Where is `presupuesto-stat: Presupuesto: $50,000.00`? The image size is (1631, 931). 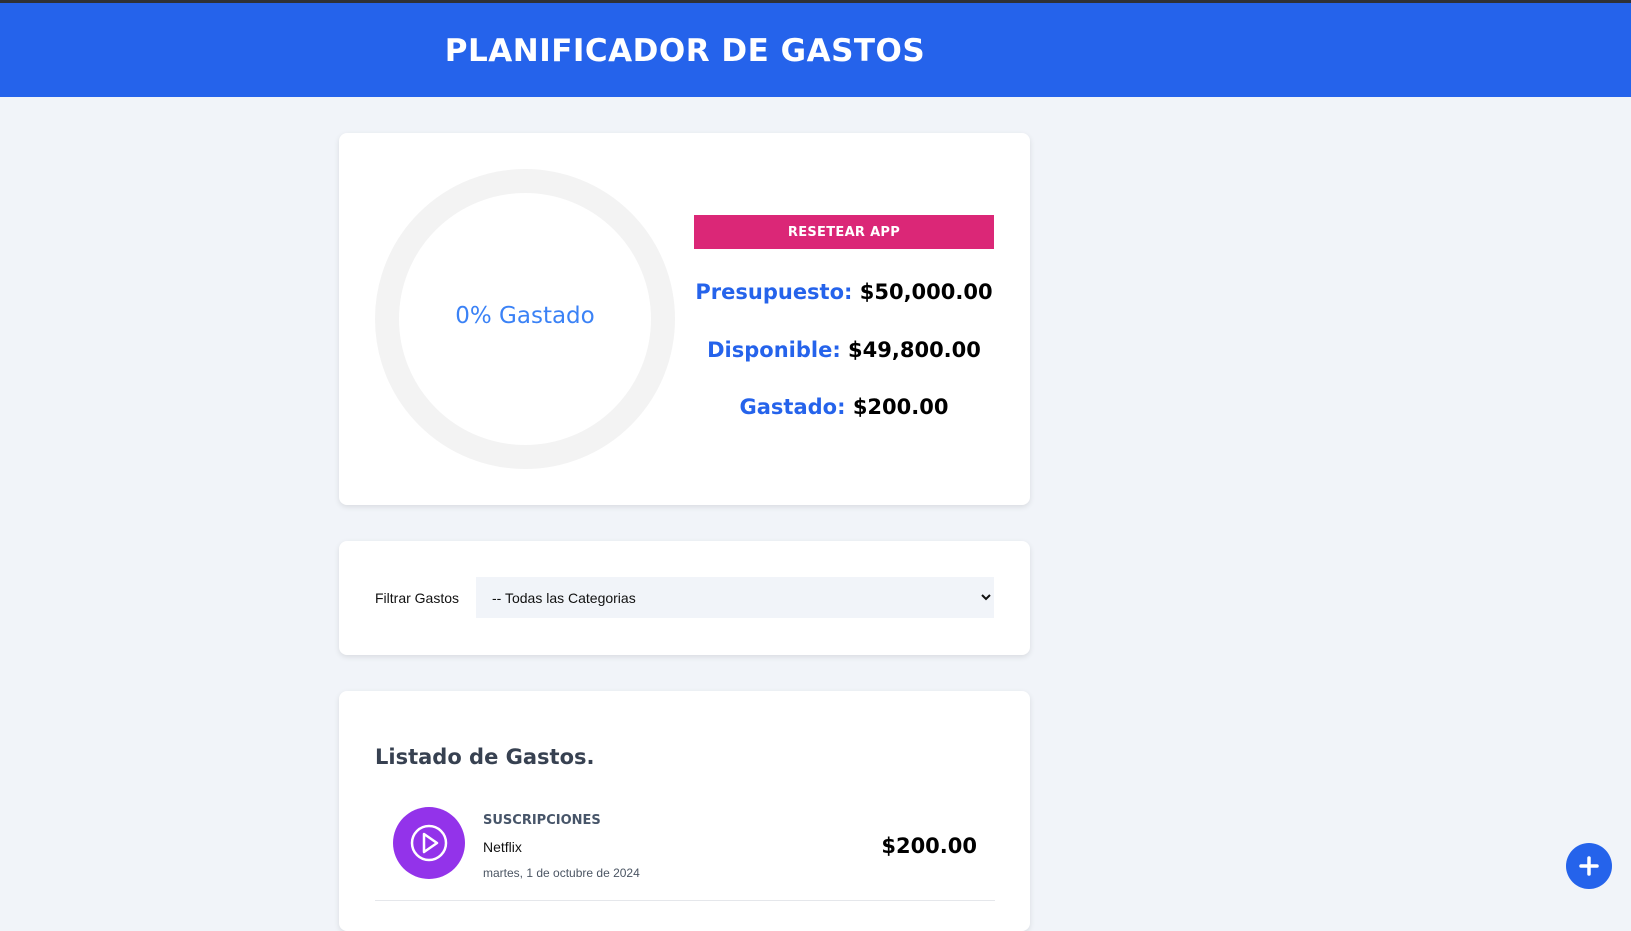 presupuesto-stat: Presupuesto: $50,000.00 is located at coordinates (844, 292).